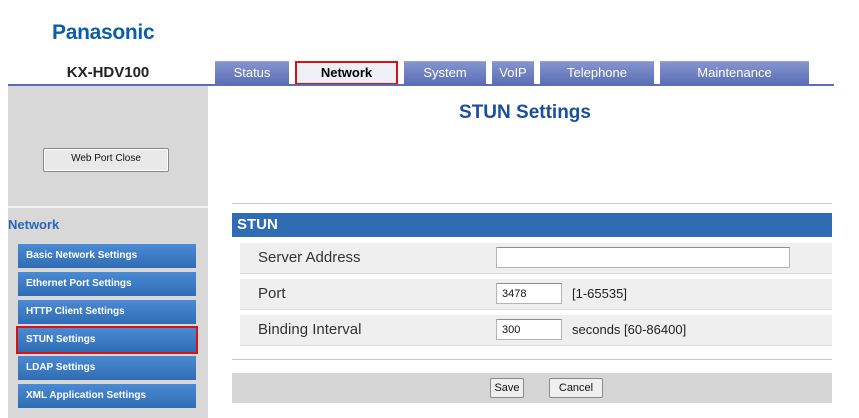 This screenshot has width=859, height=418. Describe the element at coordinates (34, 224) in the screenshot. I see `sidebar-section-title: Network` at that location.